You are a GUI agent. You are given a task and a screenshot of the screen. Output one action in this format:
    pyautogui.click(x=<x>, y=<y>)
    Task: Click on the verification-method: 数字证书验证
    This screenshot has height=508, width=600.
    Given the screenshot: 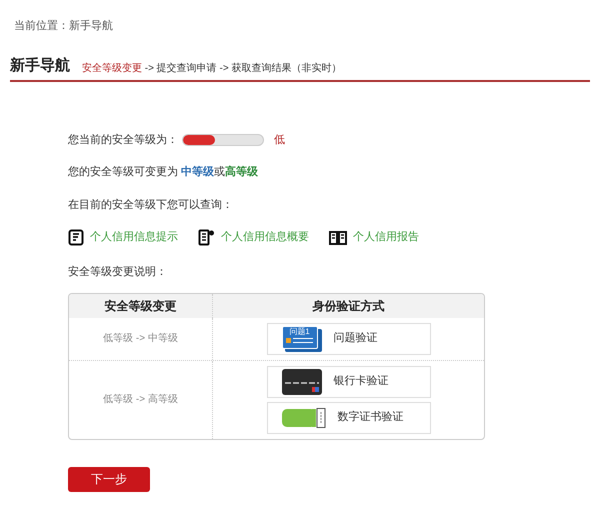 What is the action you would take?
    pyautogui.click(x=348, y=418)
    